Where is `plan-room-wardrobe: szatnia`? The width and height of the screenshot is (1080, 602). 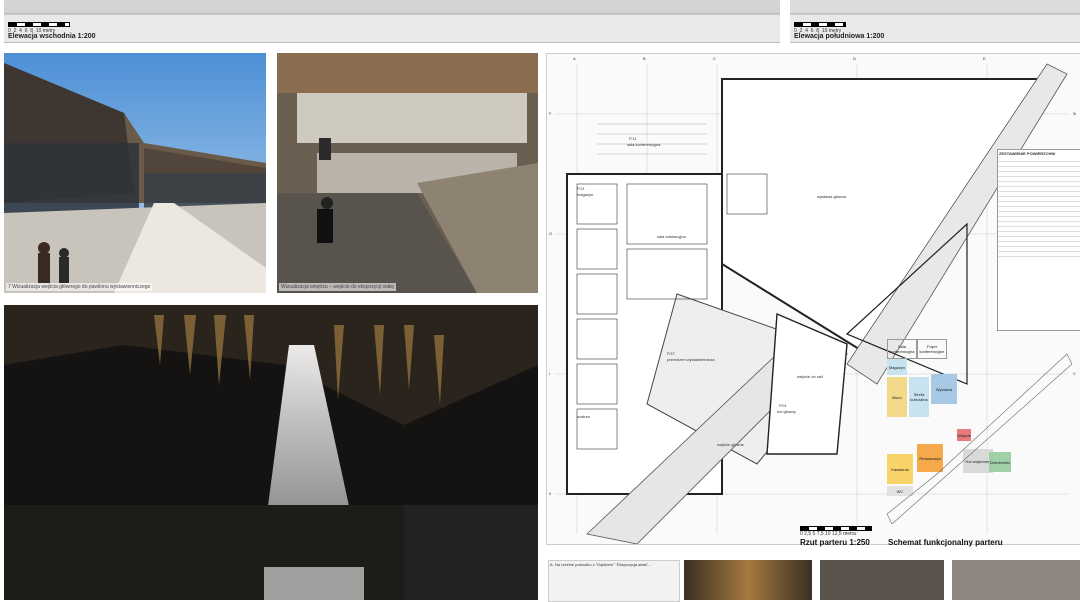 plan-room-wardrobe: szatnia is located at coordinates (583, 416).